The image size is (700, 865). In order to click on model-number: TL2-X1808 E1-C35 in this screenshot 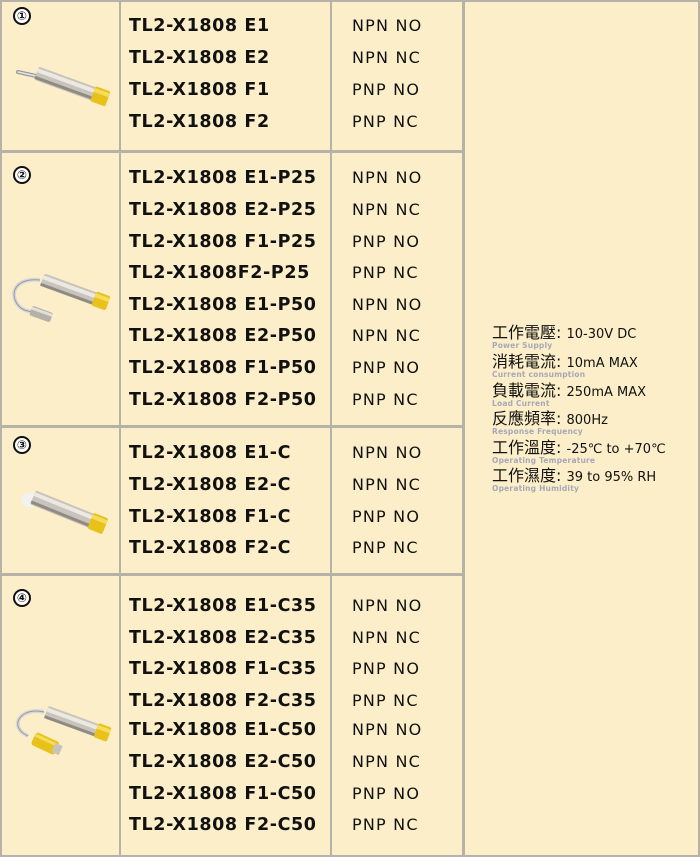, I will do `click(223, 606)`.